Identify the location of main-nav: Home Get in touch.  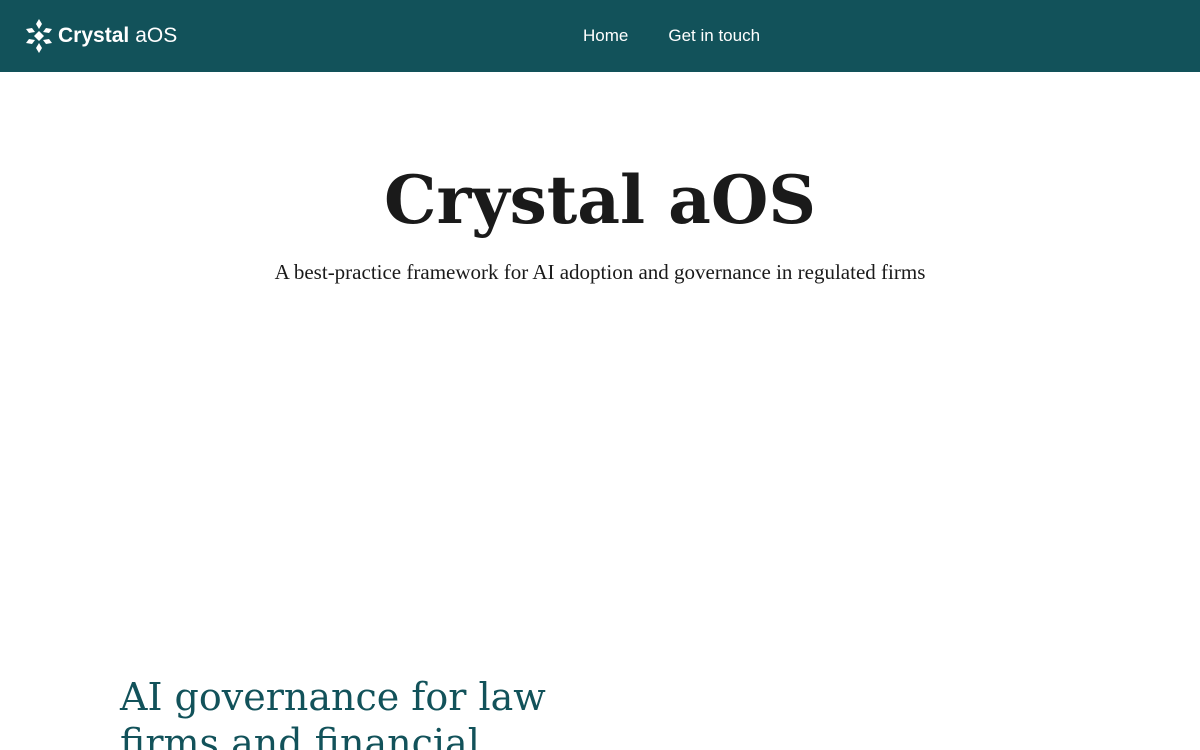
(671, 36).